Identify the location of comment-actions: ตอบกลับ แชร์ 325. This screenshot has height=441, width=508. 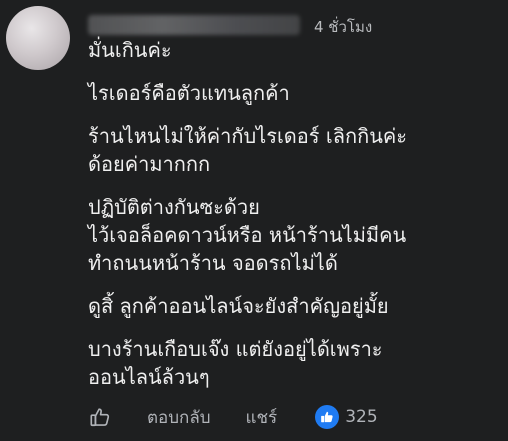
(293, 417).